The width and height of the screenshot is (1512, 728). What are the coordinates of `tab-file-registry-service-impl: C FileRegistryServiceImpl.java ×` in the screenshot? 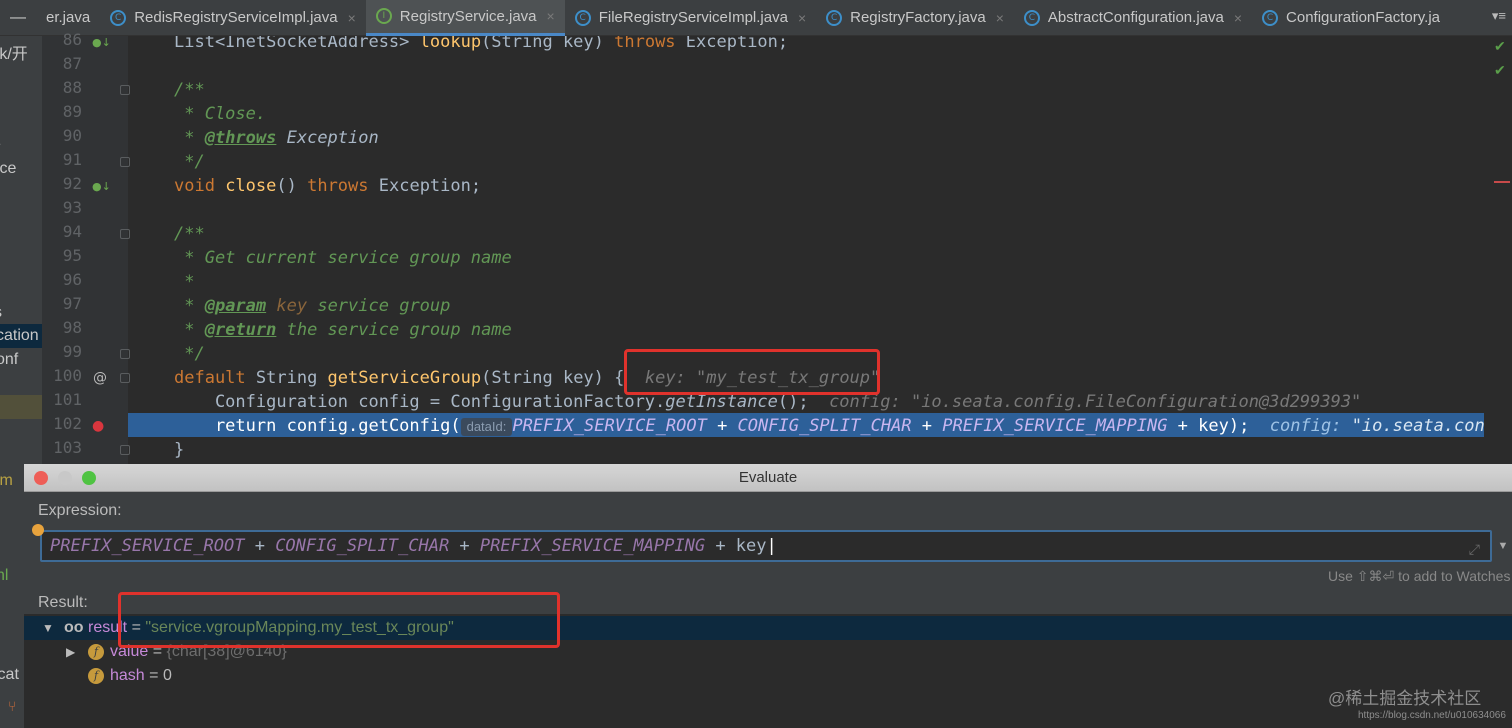 It's located at (690, 18).